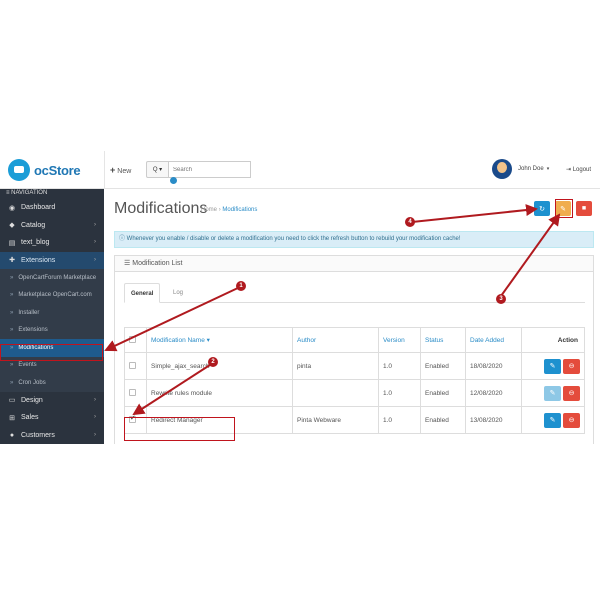 The image size is (600, 600). I want to click on sidebar-item-dashboard: ◉ Dashboard, so click(52, 208).